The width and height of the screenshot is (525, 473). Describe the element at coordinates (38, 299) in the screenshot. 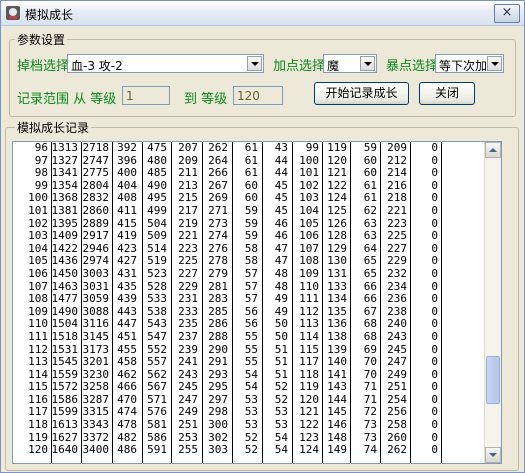

I see `table-cell: 108` at that location.